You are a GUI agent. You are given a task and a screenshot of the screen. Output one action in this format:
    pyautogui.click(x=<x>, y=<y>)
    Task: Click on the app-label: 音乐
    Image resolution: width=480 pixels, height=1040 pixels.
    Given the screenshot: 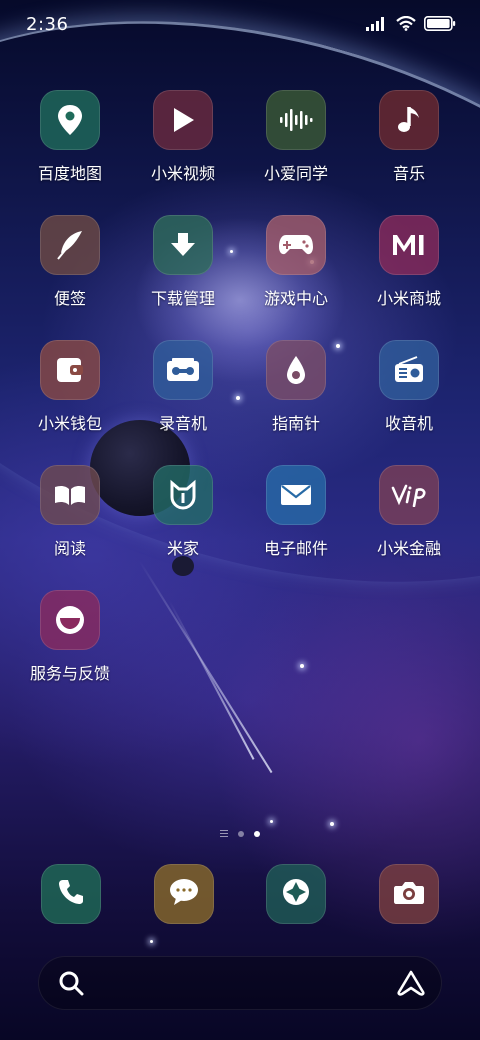 What is the action you would take?
    pyautogui.click(x=408, y=173)
    